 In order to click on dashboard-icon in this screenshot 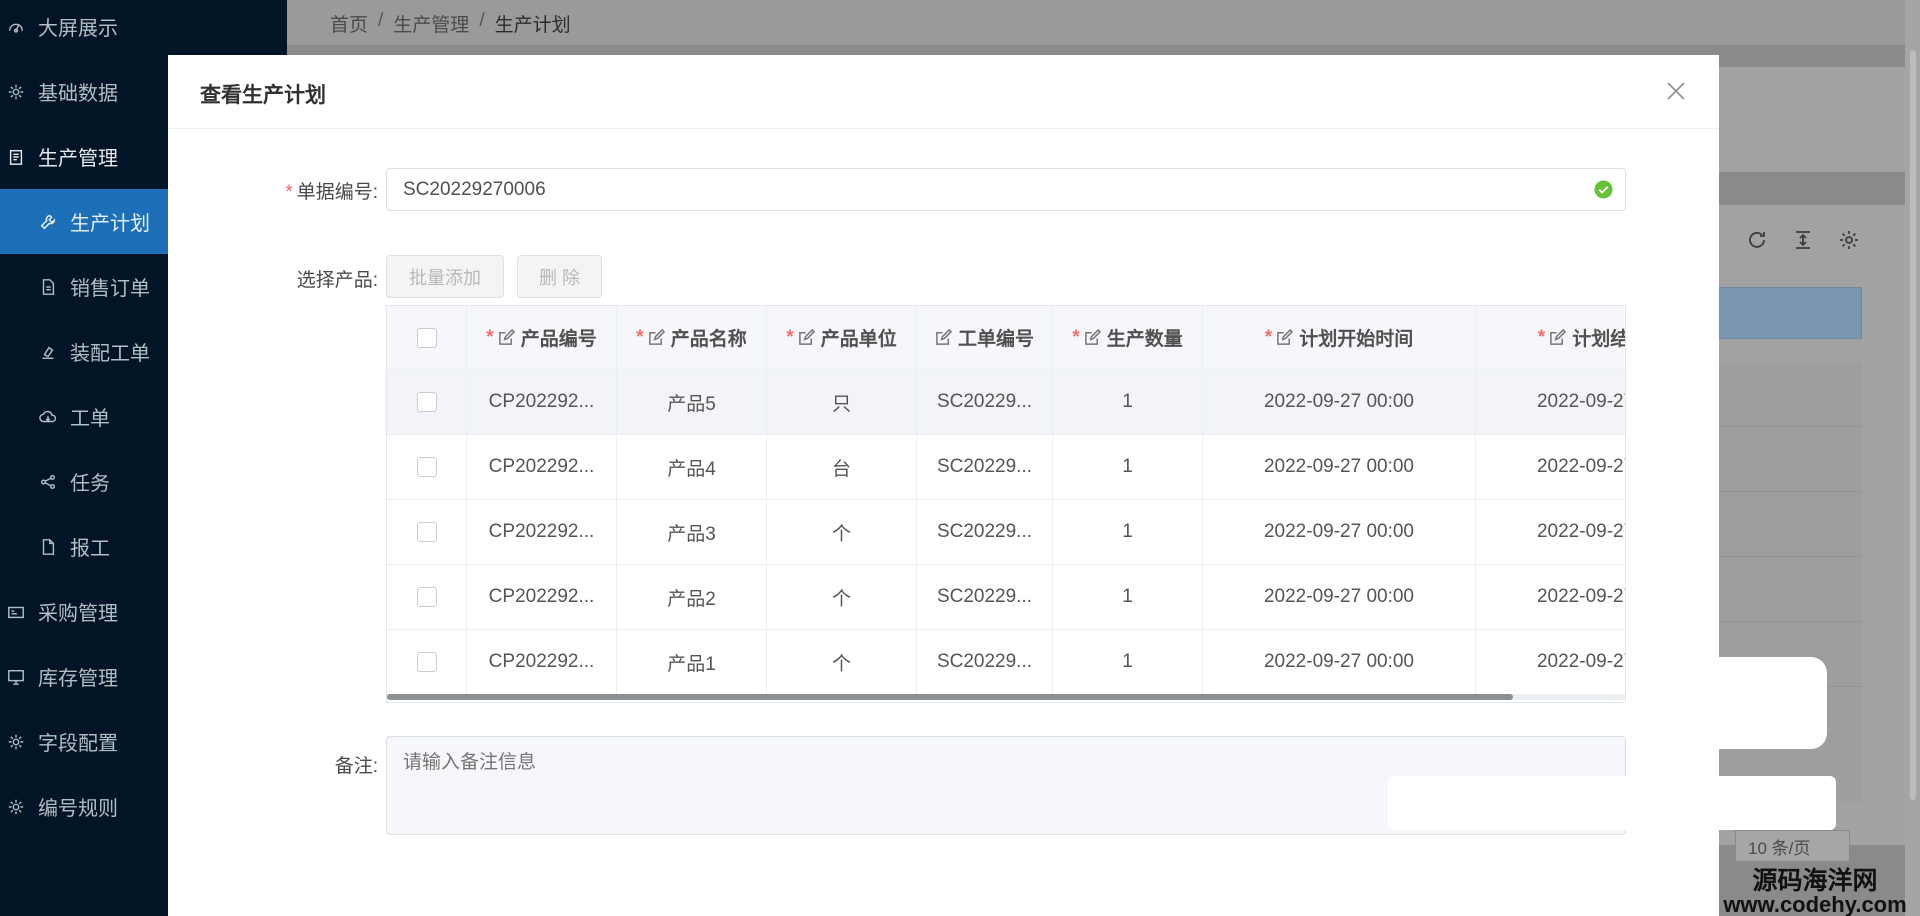, I will do `click(16, 27)`.